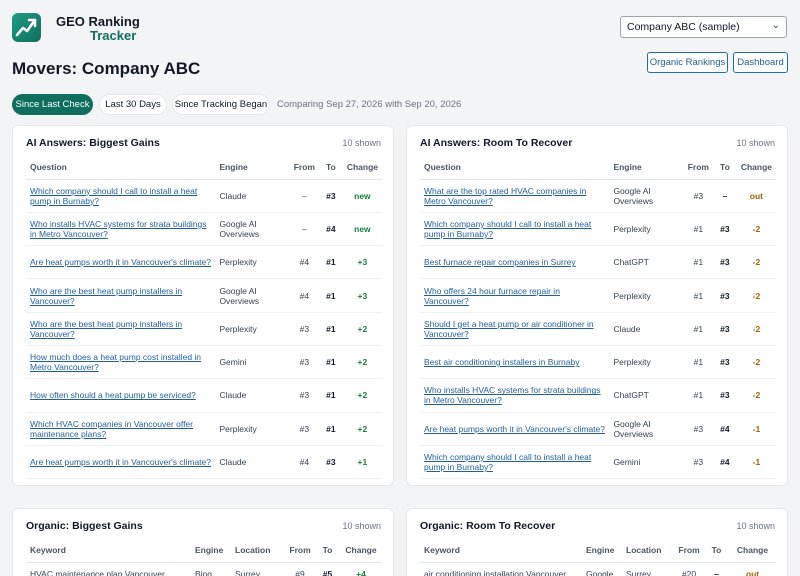 The image size is (800, 576). Describe the element at coordinates (500, 262) in the screenshot. I see `question-link: Best furnace repair companies in Surrey` at that location.